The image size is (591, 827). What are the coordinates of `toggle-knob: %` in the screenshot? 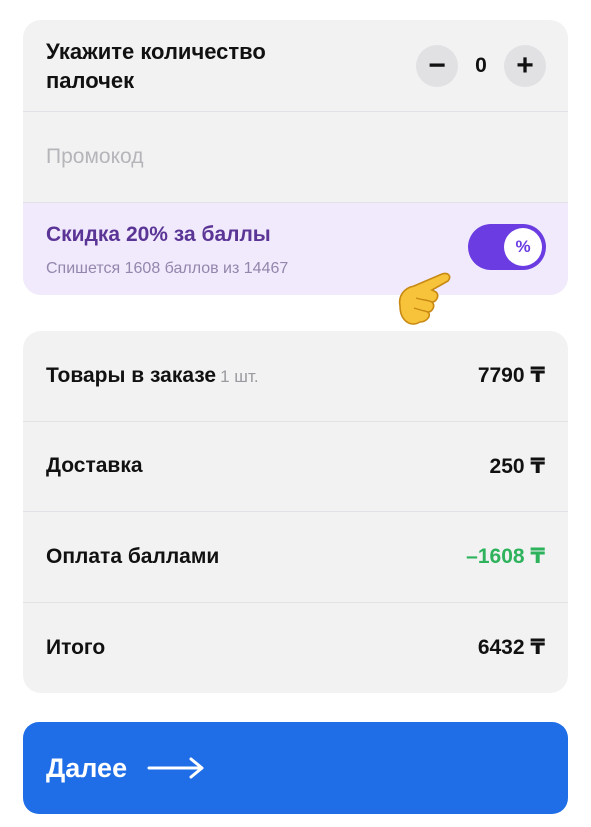 It's located at (523, 247).